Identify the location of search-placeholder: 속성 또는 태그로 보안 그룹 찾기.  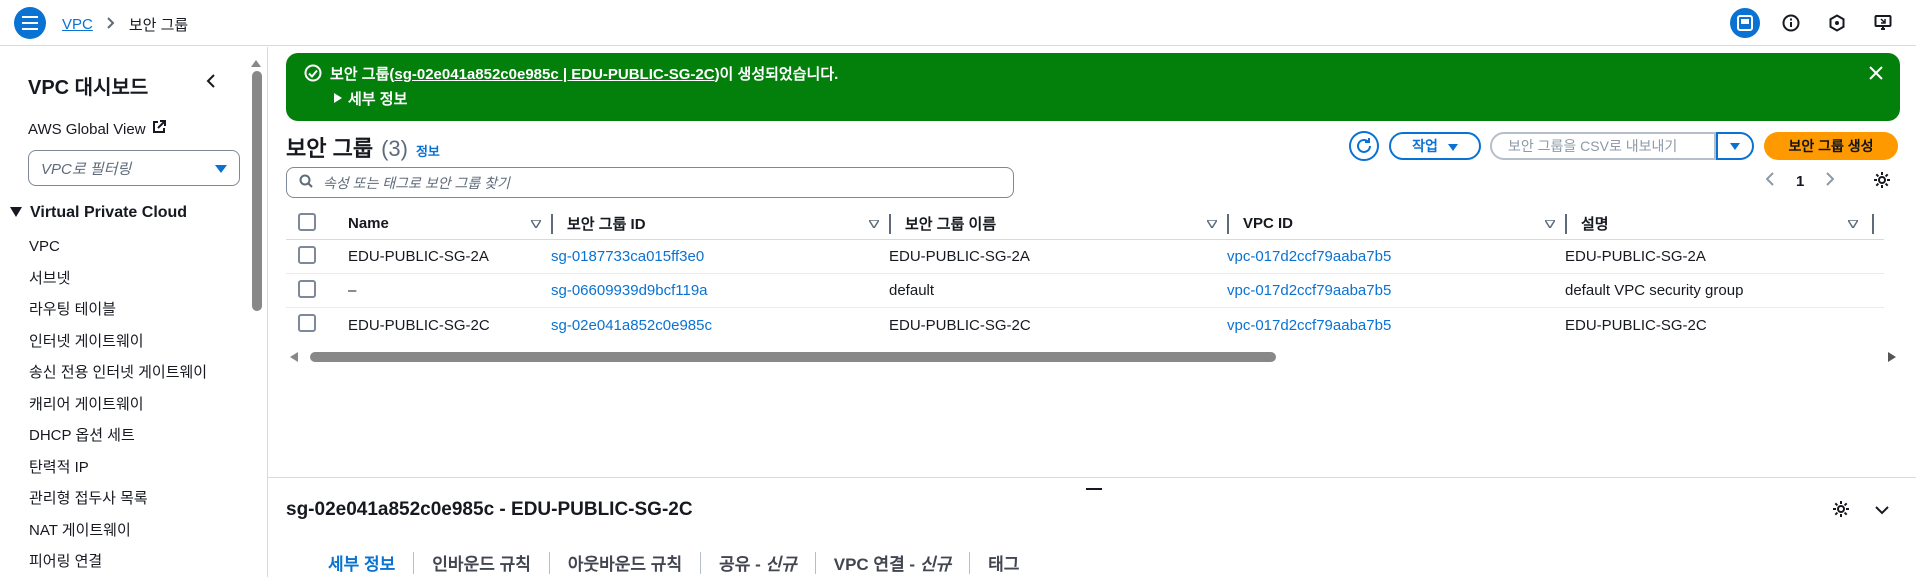
(416, 182).